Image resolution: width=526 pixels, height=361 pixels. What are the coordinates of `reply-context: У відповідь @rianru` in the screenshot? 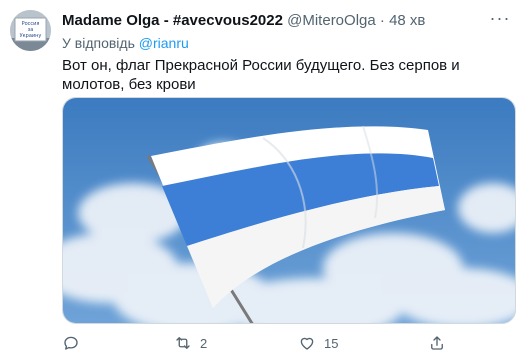 It's located at (125, 43).